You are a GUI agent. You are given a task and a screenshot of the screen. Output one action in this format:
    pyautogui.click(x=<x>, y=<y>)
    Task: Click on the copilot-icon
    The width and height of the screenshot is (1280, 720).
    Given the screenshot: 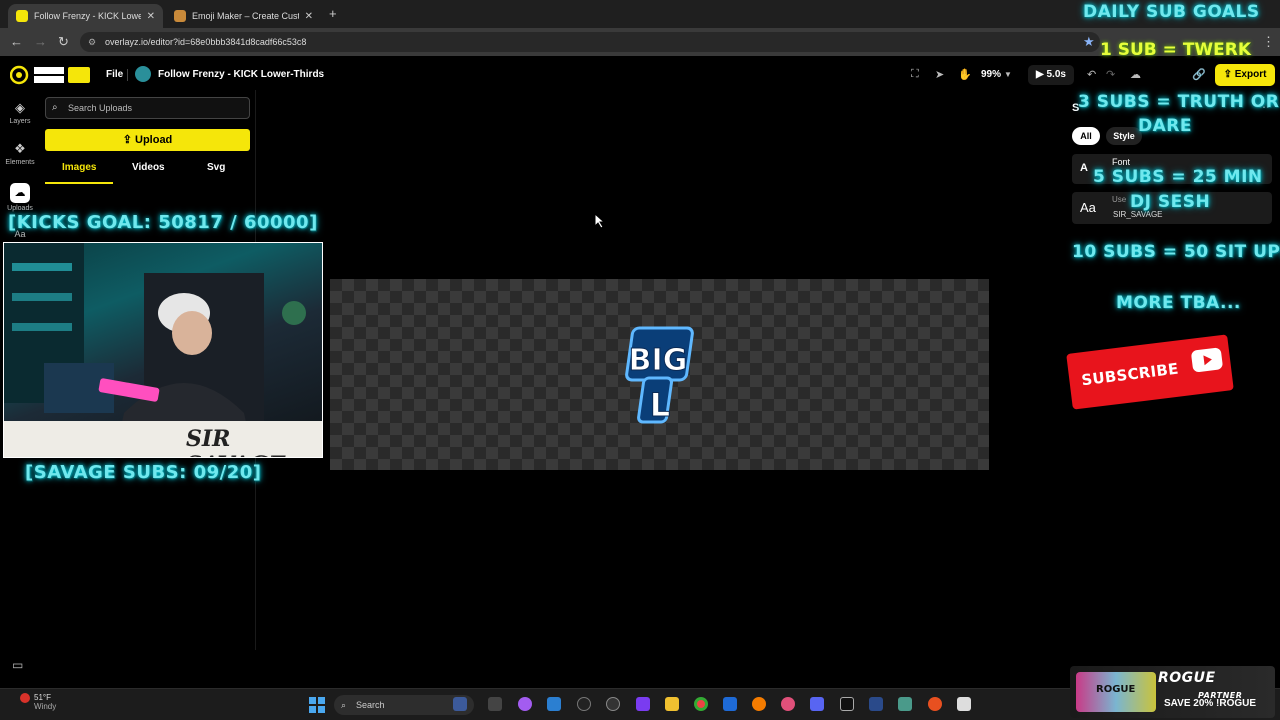 What is the action you would take?
    pyautogui.click(x=525, y=704)
    